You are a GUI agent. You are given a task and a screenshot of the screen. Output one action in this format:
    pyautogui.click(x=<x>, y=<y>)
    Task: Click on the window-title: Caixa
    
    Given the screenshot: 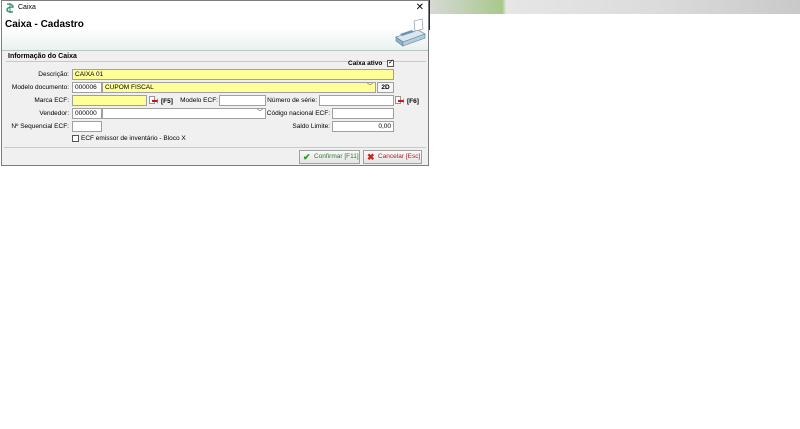 What is the action you would take?
    pyautogui.click(x=27, y=7)
    